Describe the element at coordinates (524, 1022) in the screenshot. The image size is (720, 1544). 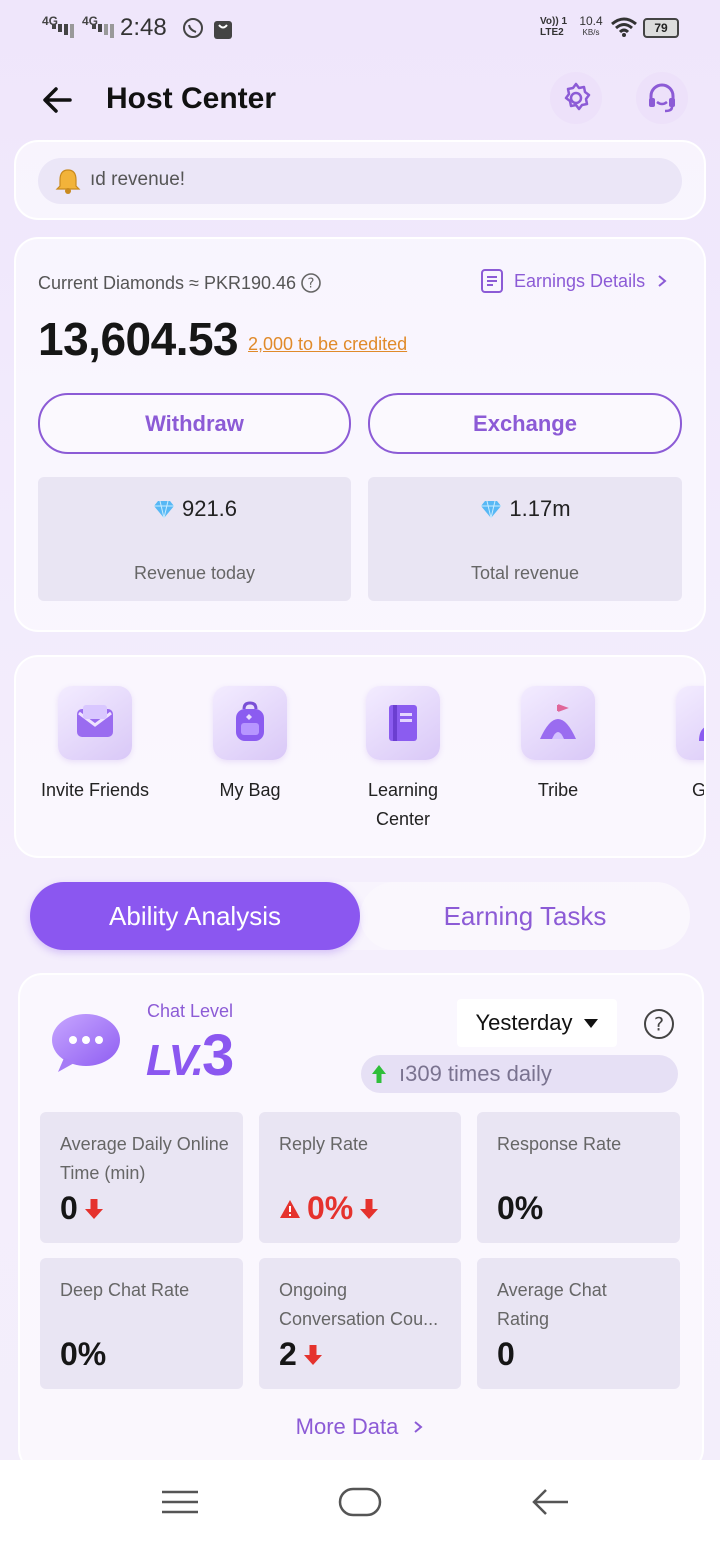
I see `period-value: Yesterday` at that location.